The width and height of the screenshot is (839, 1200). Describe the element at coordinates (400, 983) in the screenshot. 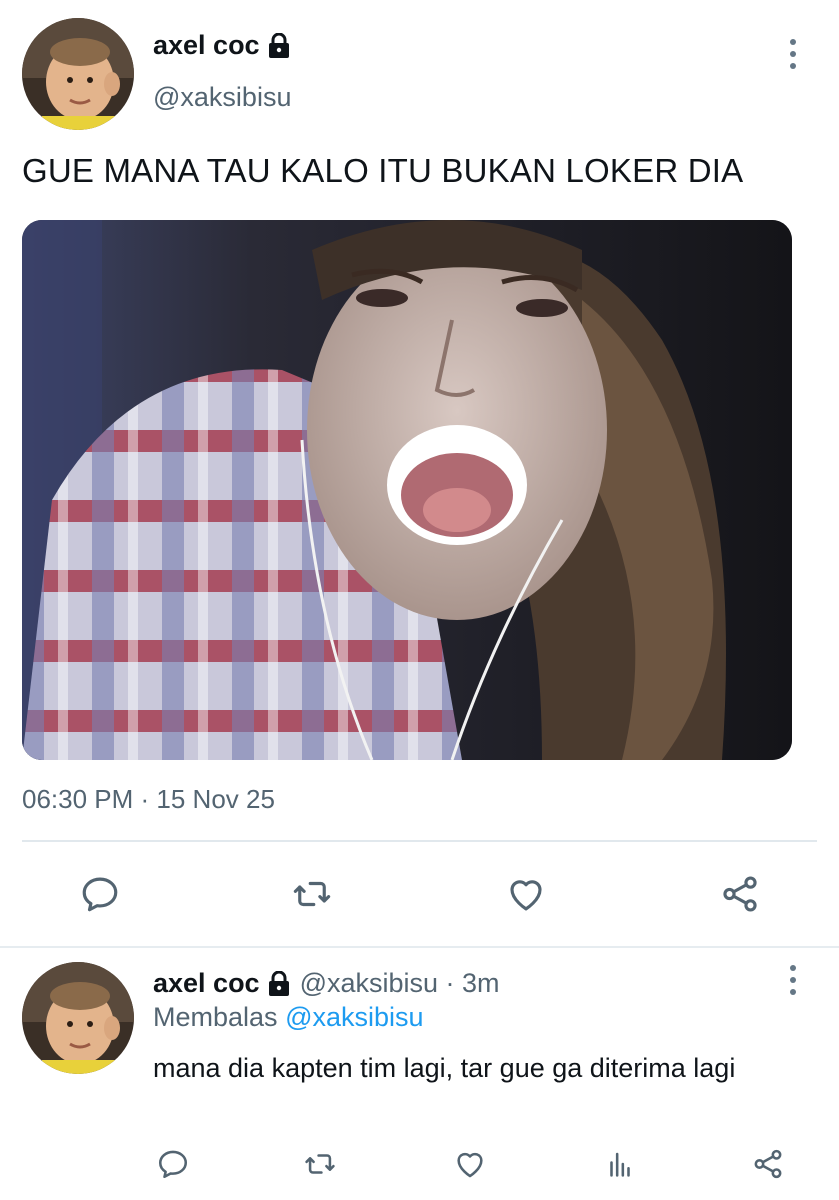

I see `handle-and-time: @xaksibisu · 3m` at that location.